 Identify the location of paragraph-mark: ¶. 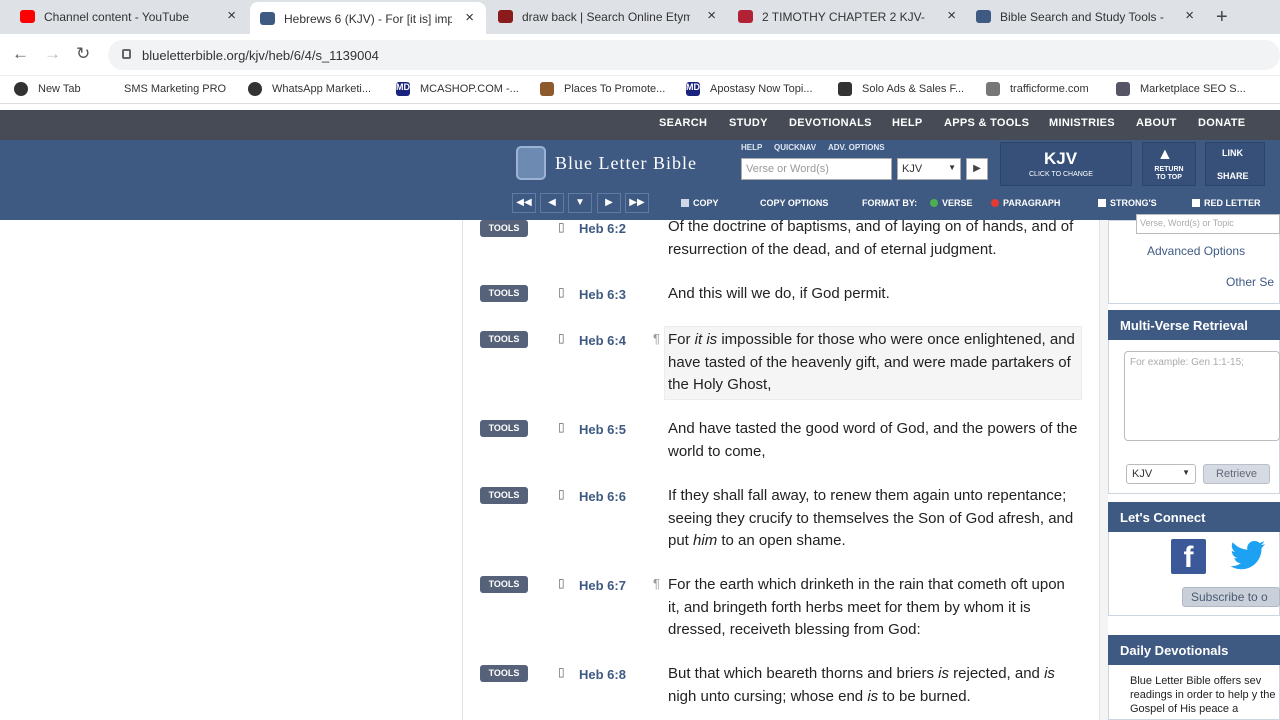
(656, 583).